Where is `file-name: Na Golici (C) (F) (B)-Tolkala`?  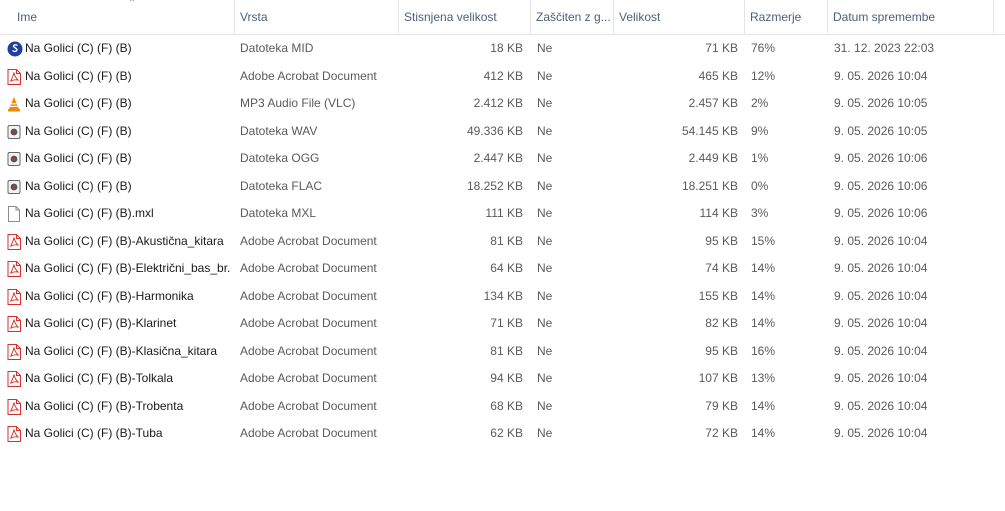 file-name: Na Golici (C) (F) (B)-Tolkala is located at coordinates (99, 378).